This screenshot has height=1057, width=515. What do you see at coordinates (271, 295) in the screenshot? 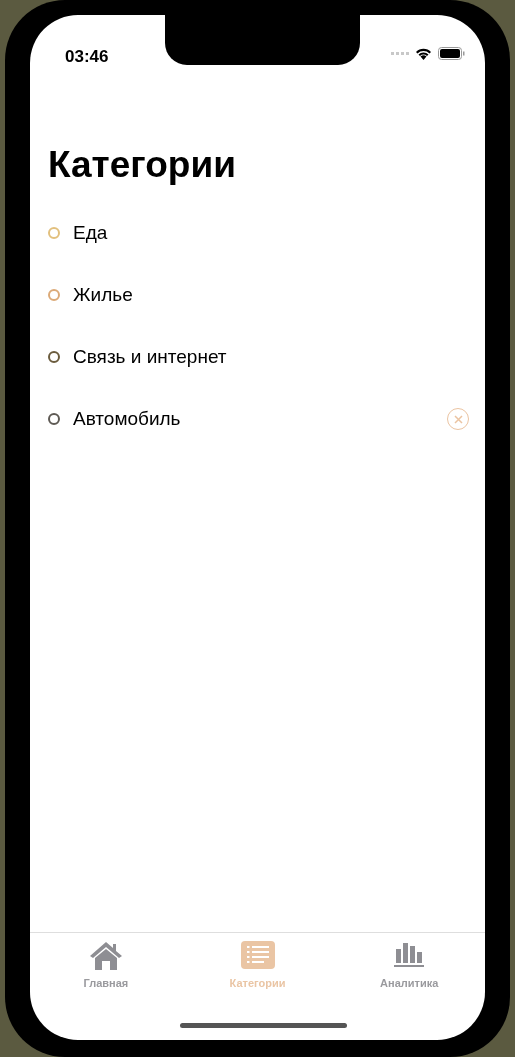
I see `category-name: Жилье` at bounding box center [271, 295].